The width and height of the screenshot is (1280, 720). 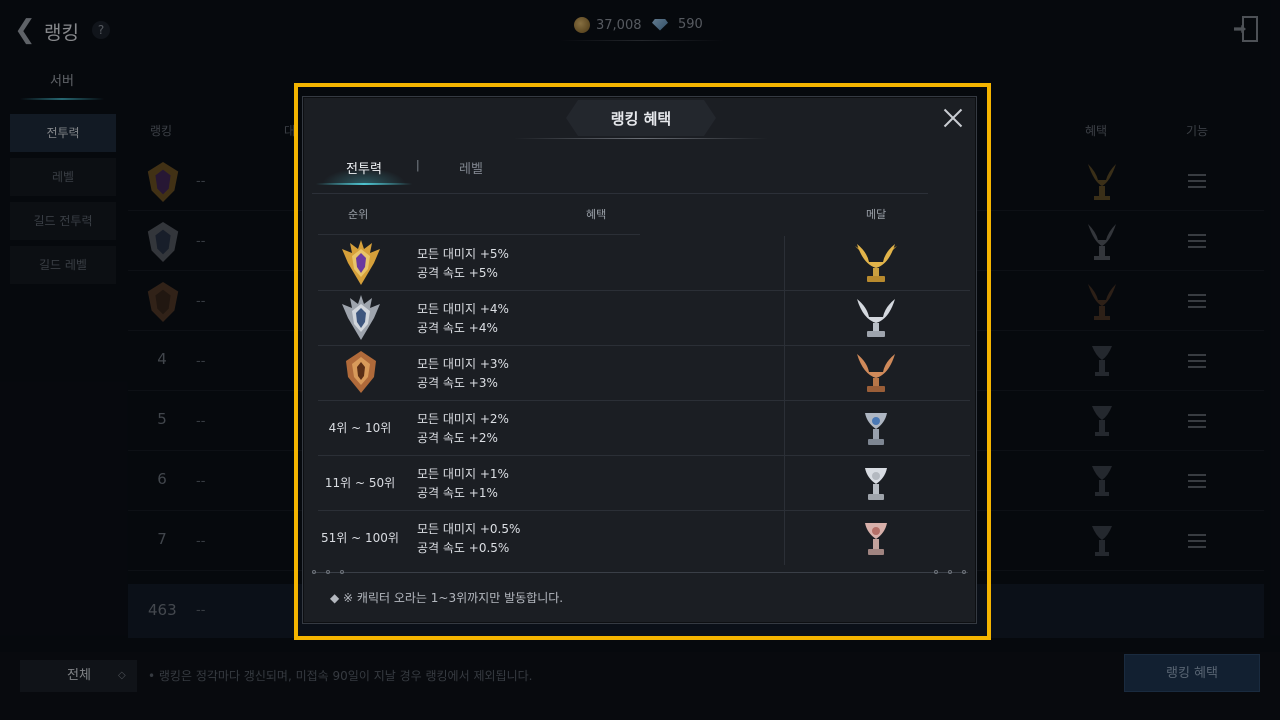 I want to click on header-divider, so click(x=479, y=234).